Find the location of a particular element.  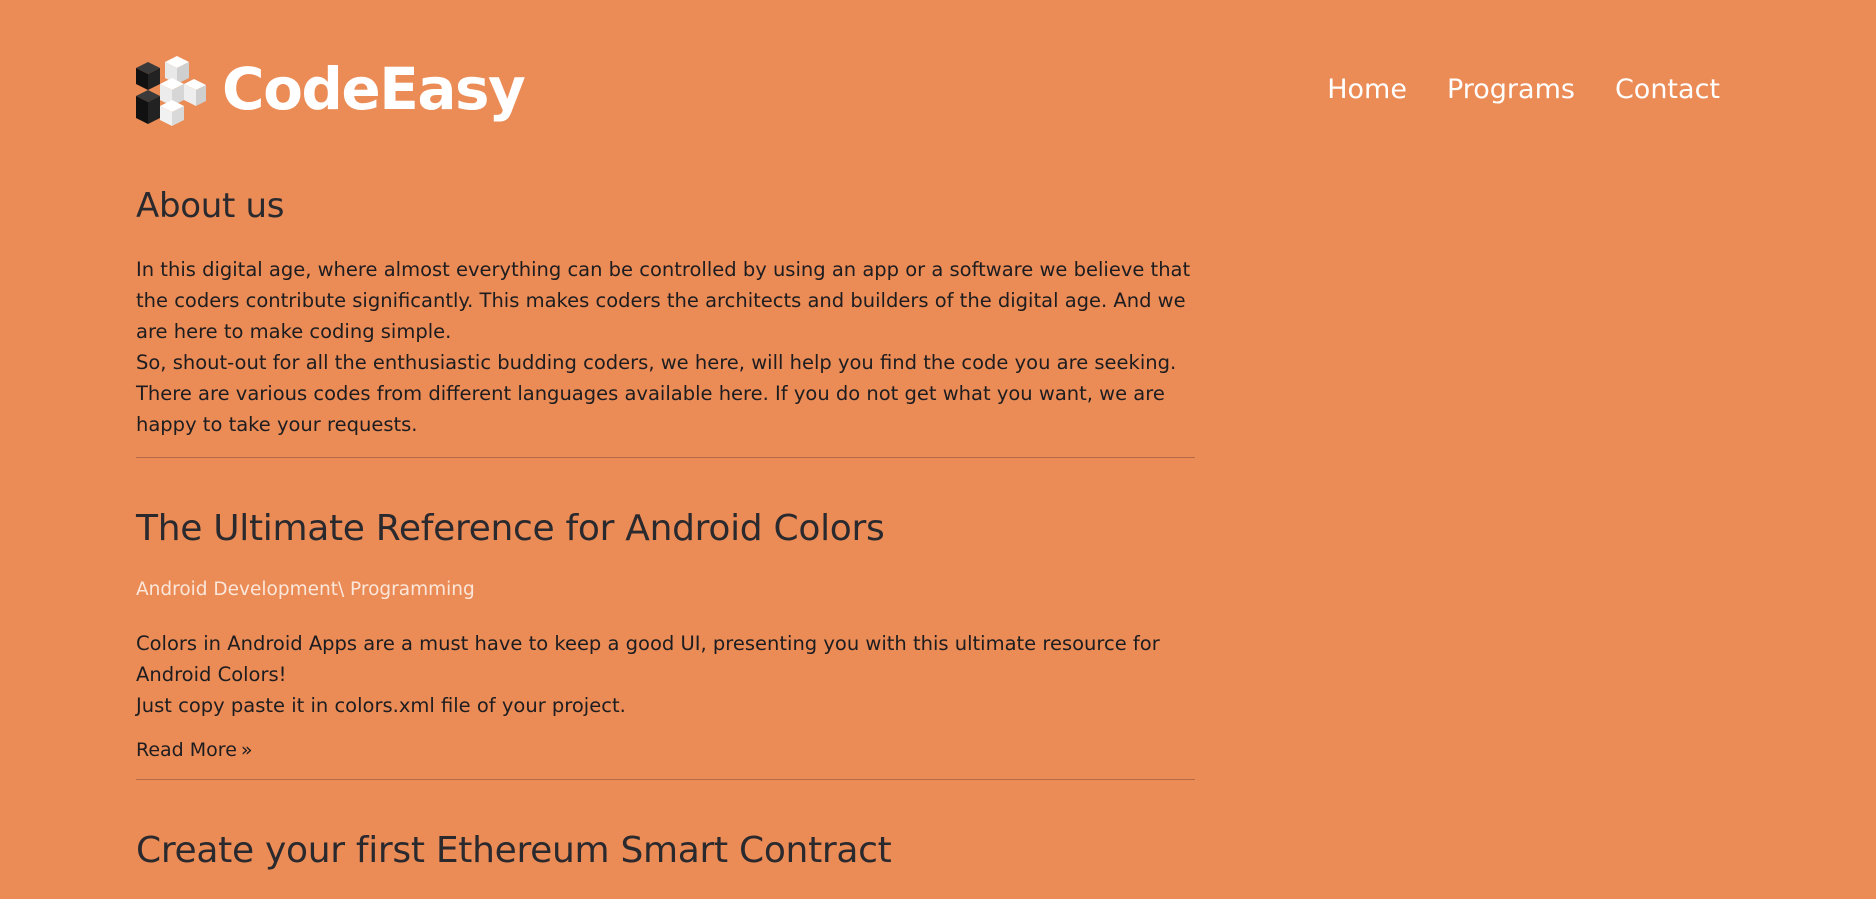

nav-contact-link: Contact is located at coordinates (1667, 90).